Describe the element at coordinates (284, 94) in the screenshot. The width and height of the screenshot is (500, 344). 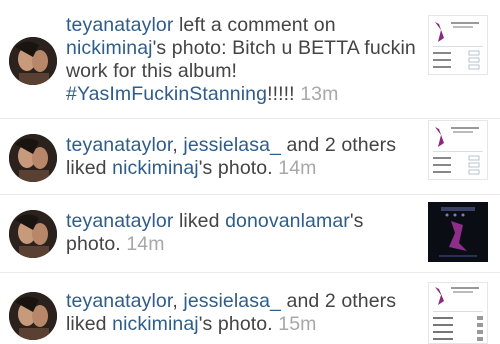
I see `activity-text-segment: !!!!!` at that location.